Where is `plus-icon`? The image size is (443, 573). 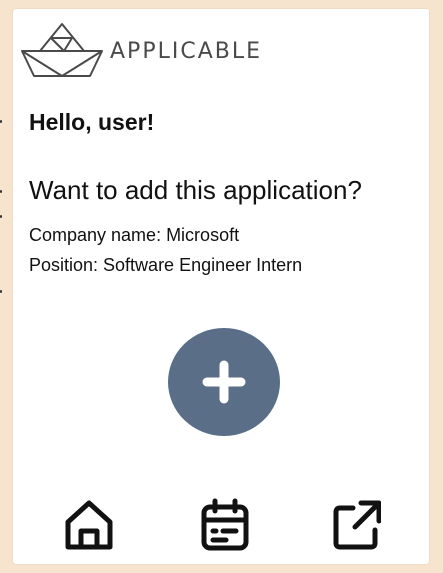
plus-icon is located at coordinates (224, 382).